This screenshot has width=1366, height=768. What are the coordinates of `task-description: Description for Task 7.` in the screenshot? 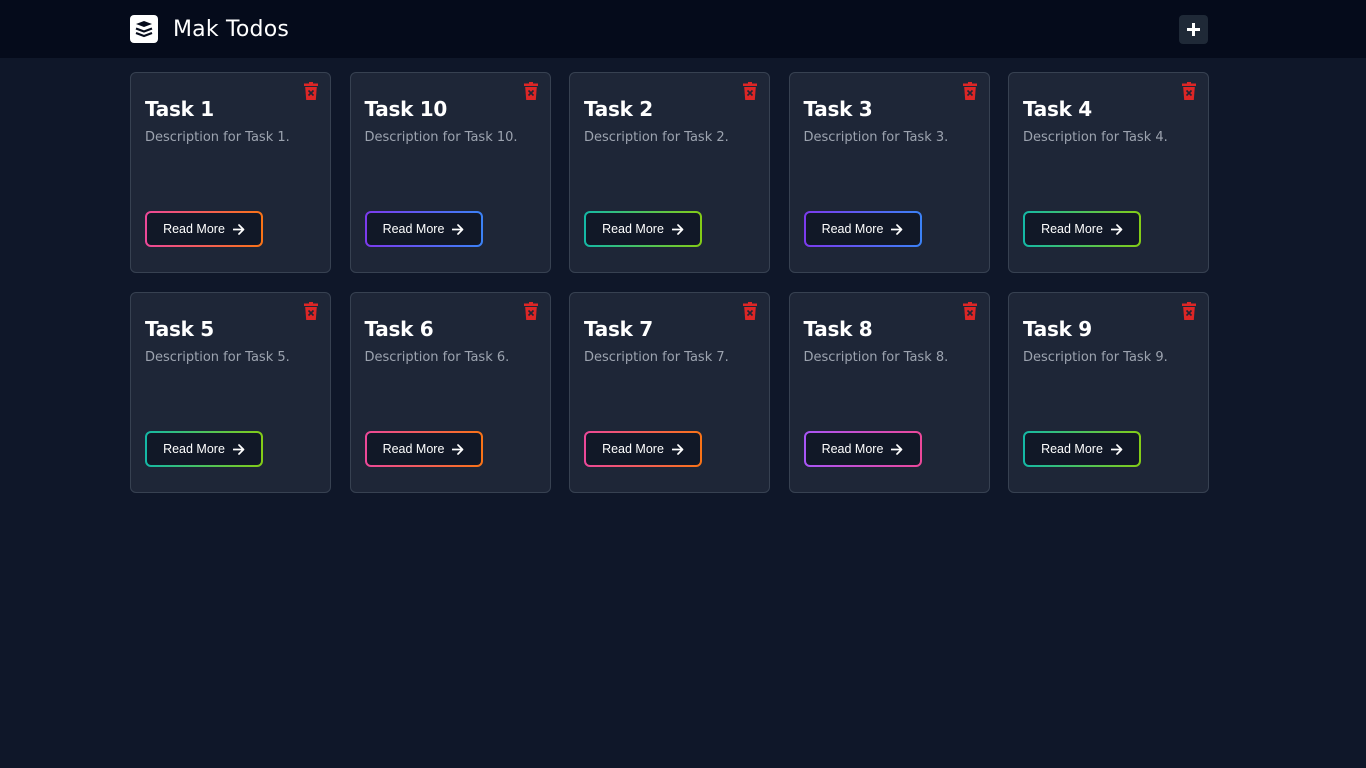 It's located at (656, 357).